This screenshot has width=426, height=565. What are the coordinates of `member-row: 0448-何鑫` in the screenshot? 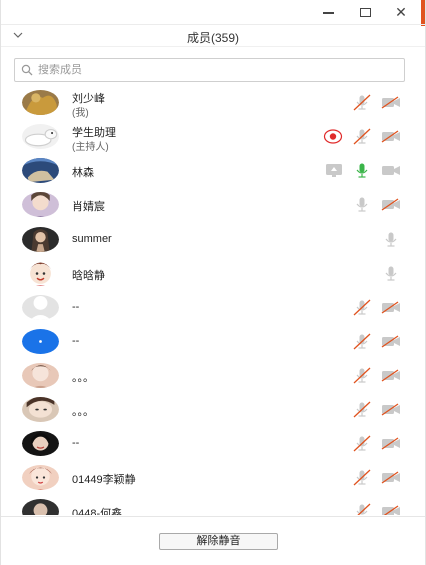 It's located at (213, 505).